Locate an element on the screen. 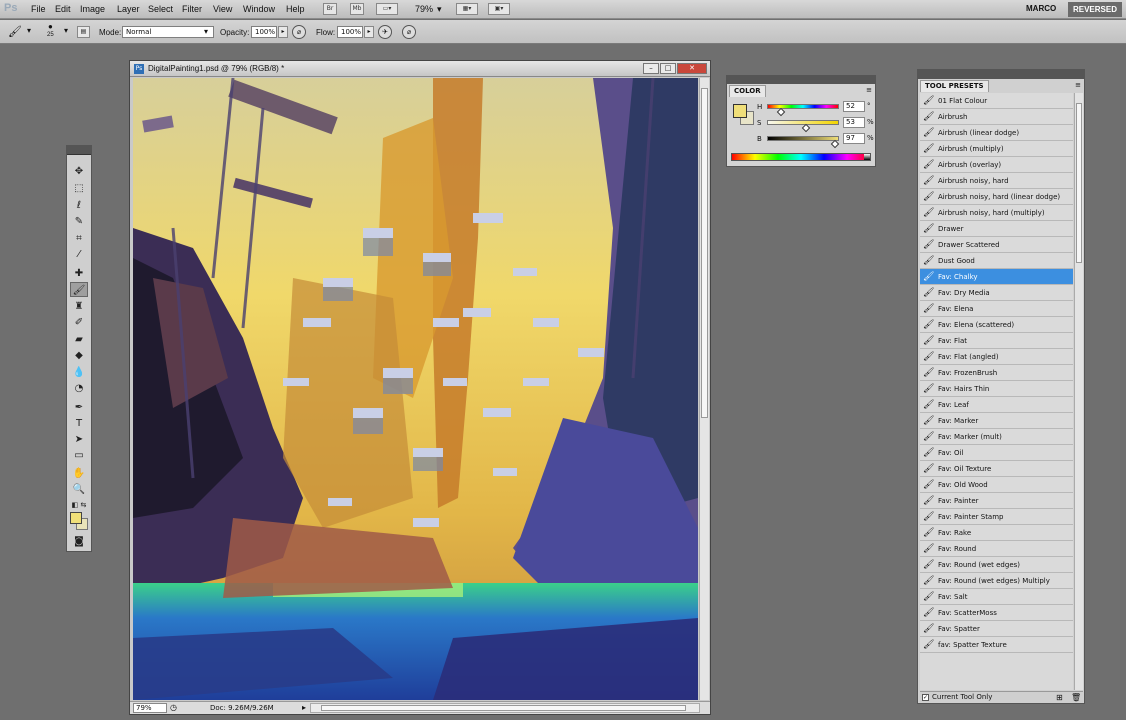 The width and height of the screenshot is (1126, 720). tool-presets-header is located at coordinates (1001, 74).